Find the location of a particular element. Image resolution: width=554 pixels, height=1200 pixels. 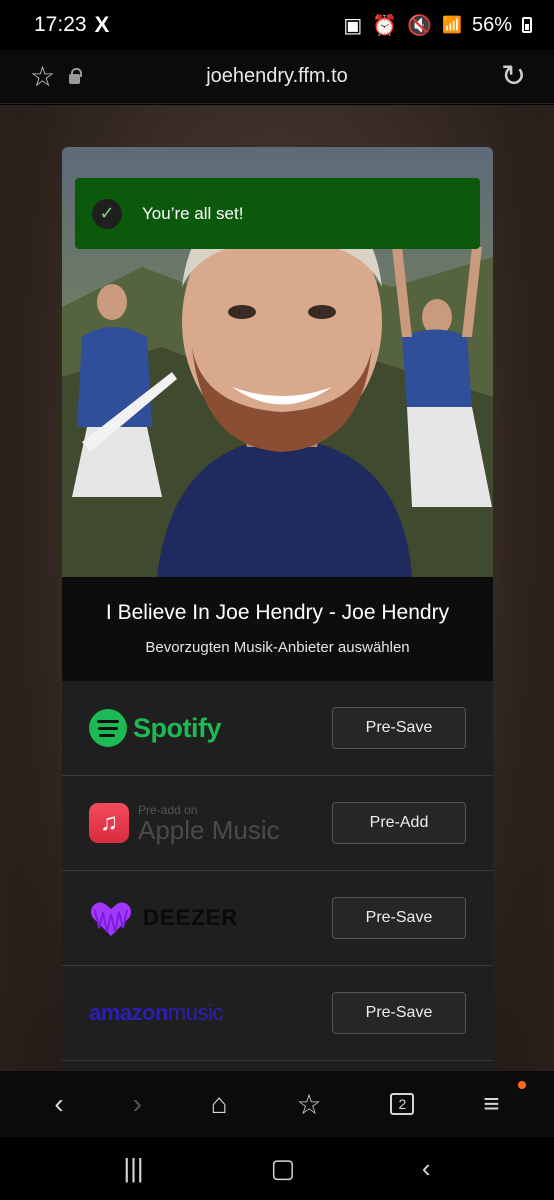

service-row-spotify: Spotify Pre-Save is located at coordinates (277, 728).